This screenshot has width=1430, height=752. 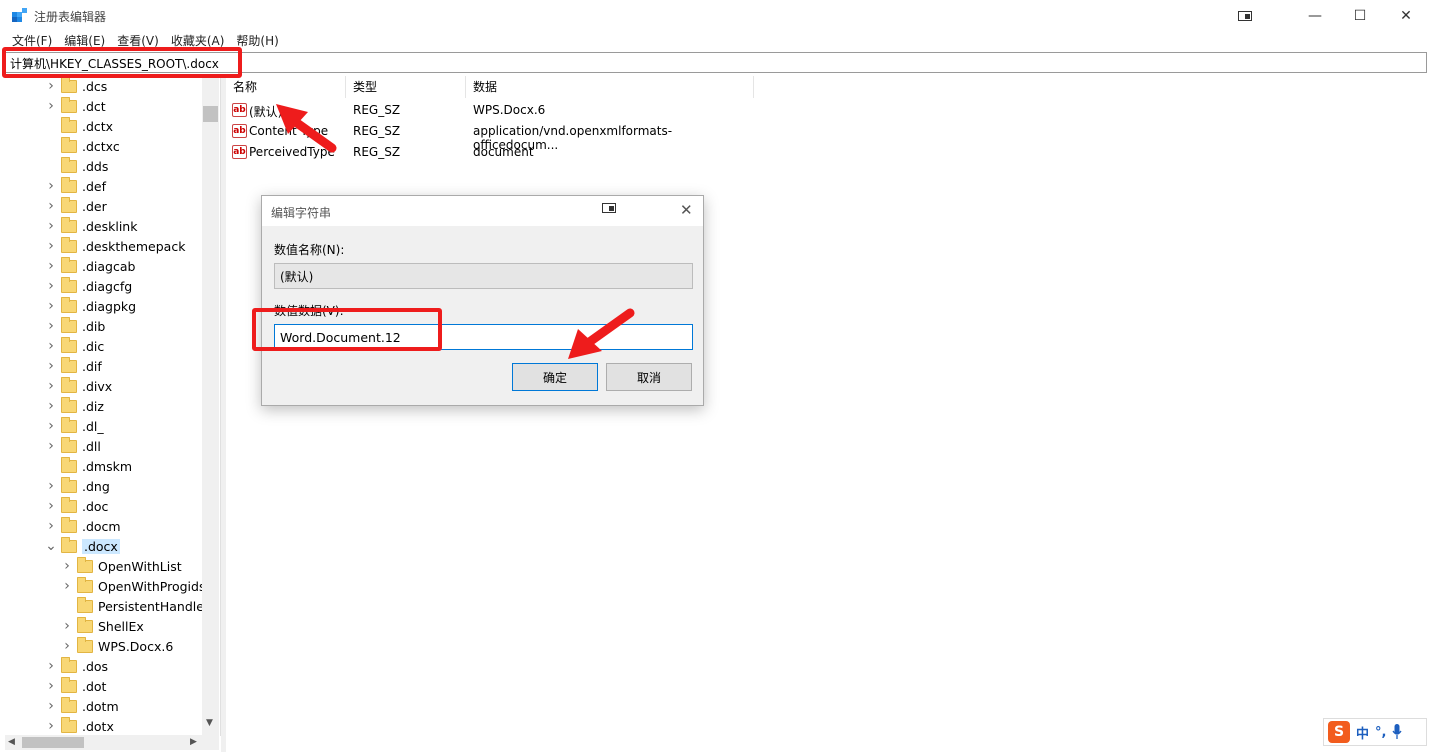 I want to click on tree-item: › .dib, so click(x=75, y=326).